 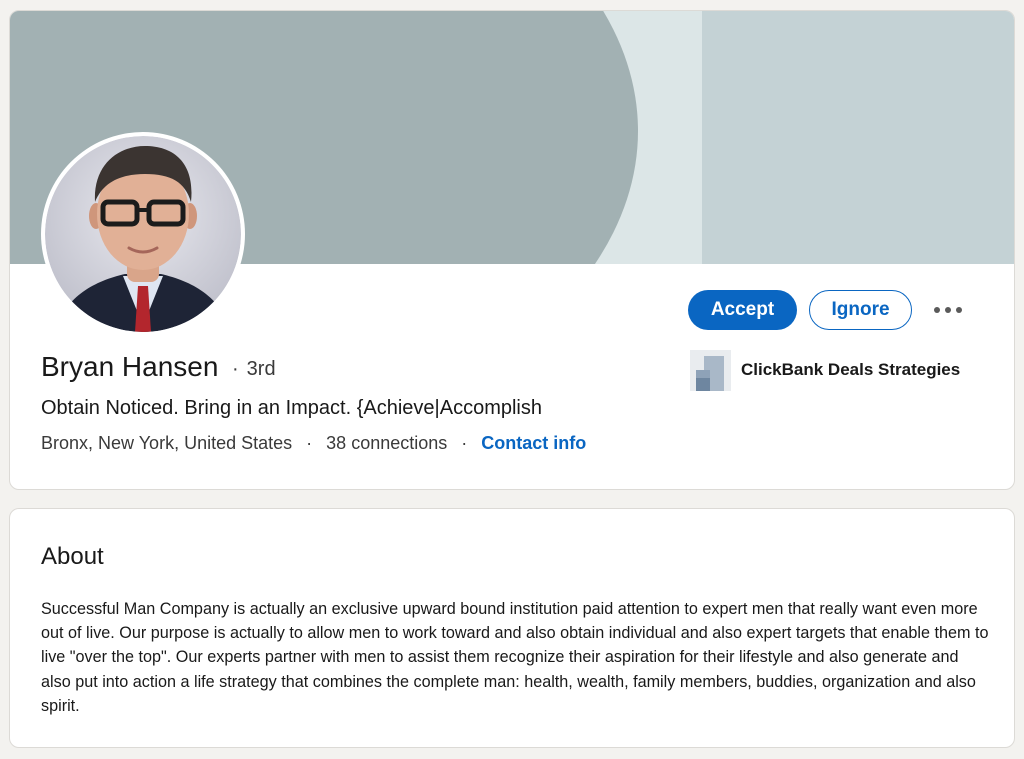 I want to click on profile-name: Bryan Hansen, so click(x=130, y=366).